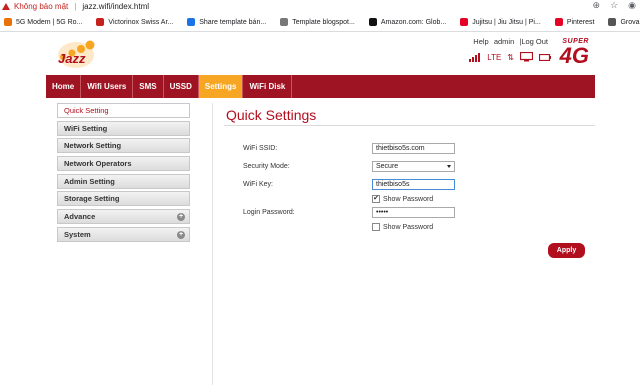 The image size is (640, 385). Describe the element at coordinates (387, 166) in the screenshot. I see `security-mode-value: Secure` at that location.